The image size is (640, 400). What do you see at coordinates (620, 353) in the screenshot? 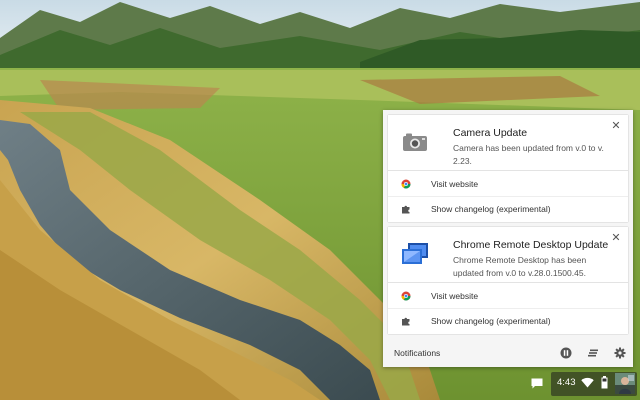
I see `settings-gear-icon` at bounding box center [620, 353].